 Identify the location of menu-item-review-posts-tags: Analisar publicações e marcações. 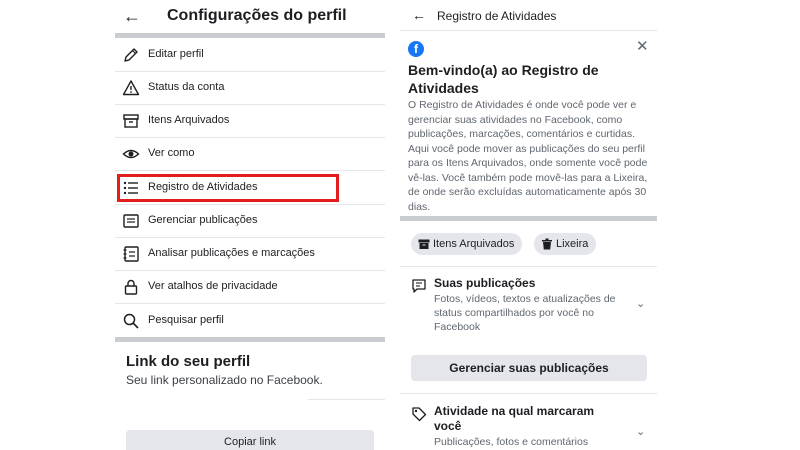
(250, 253).